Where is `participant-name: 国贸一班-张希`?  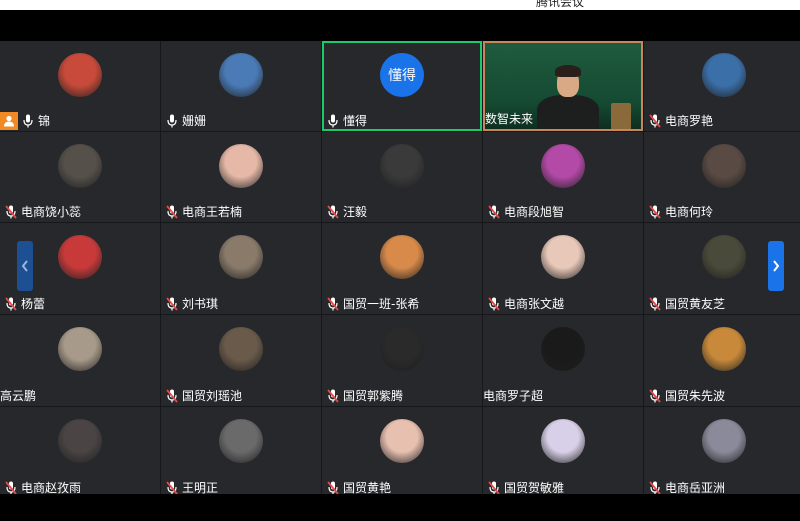
participant-name: 国贸一班-张希 is located at coordinates (381, 304).